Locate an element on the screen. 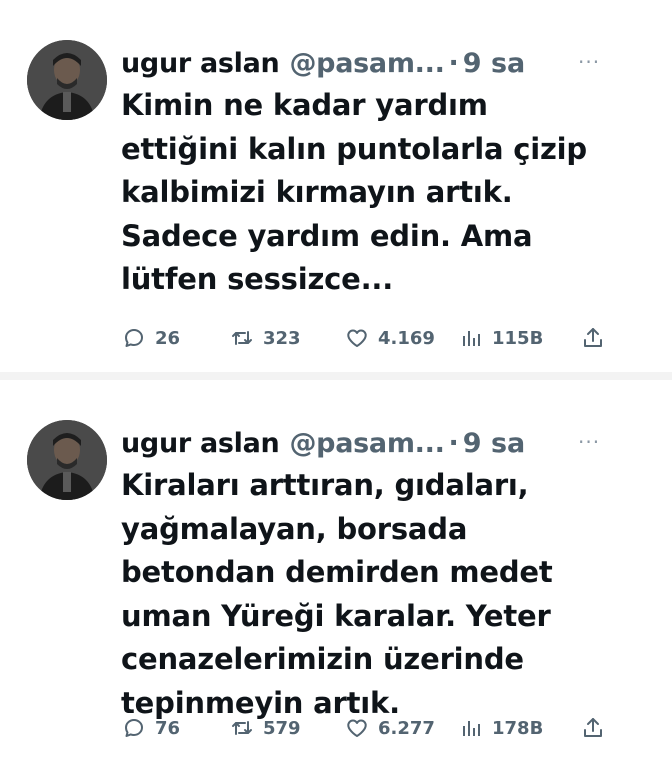  tweet-text-line: Sadece yardım edin. Ama is located at coordinates (327, 235).